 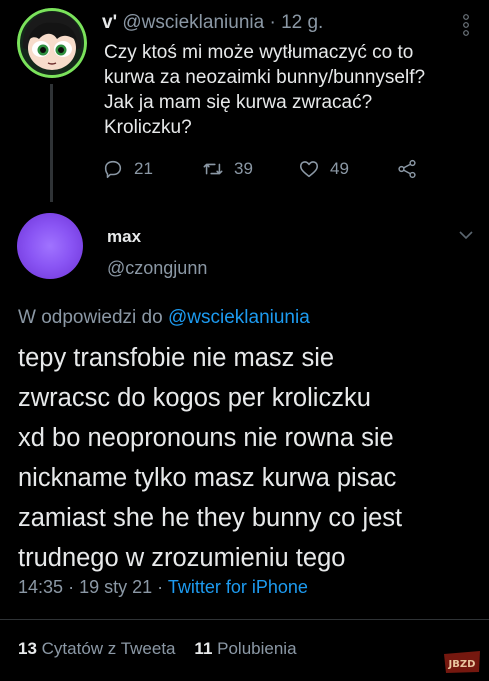 I want to click on original-display-name: v', so click(x=109, y=22).